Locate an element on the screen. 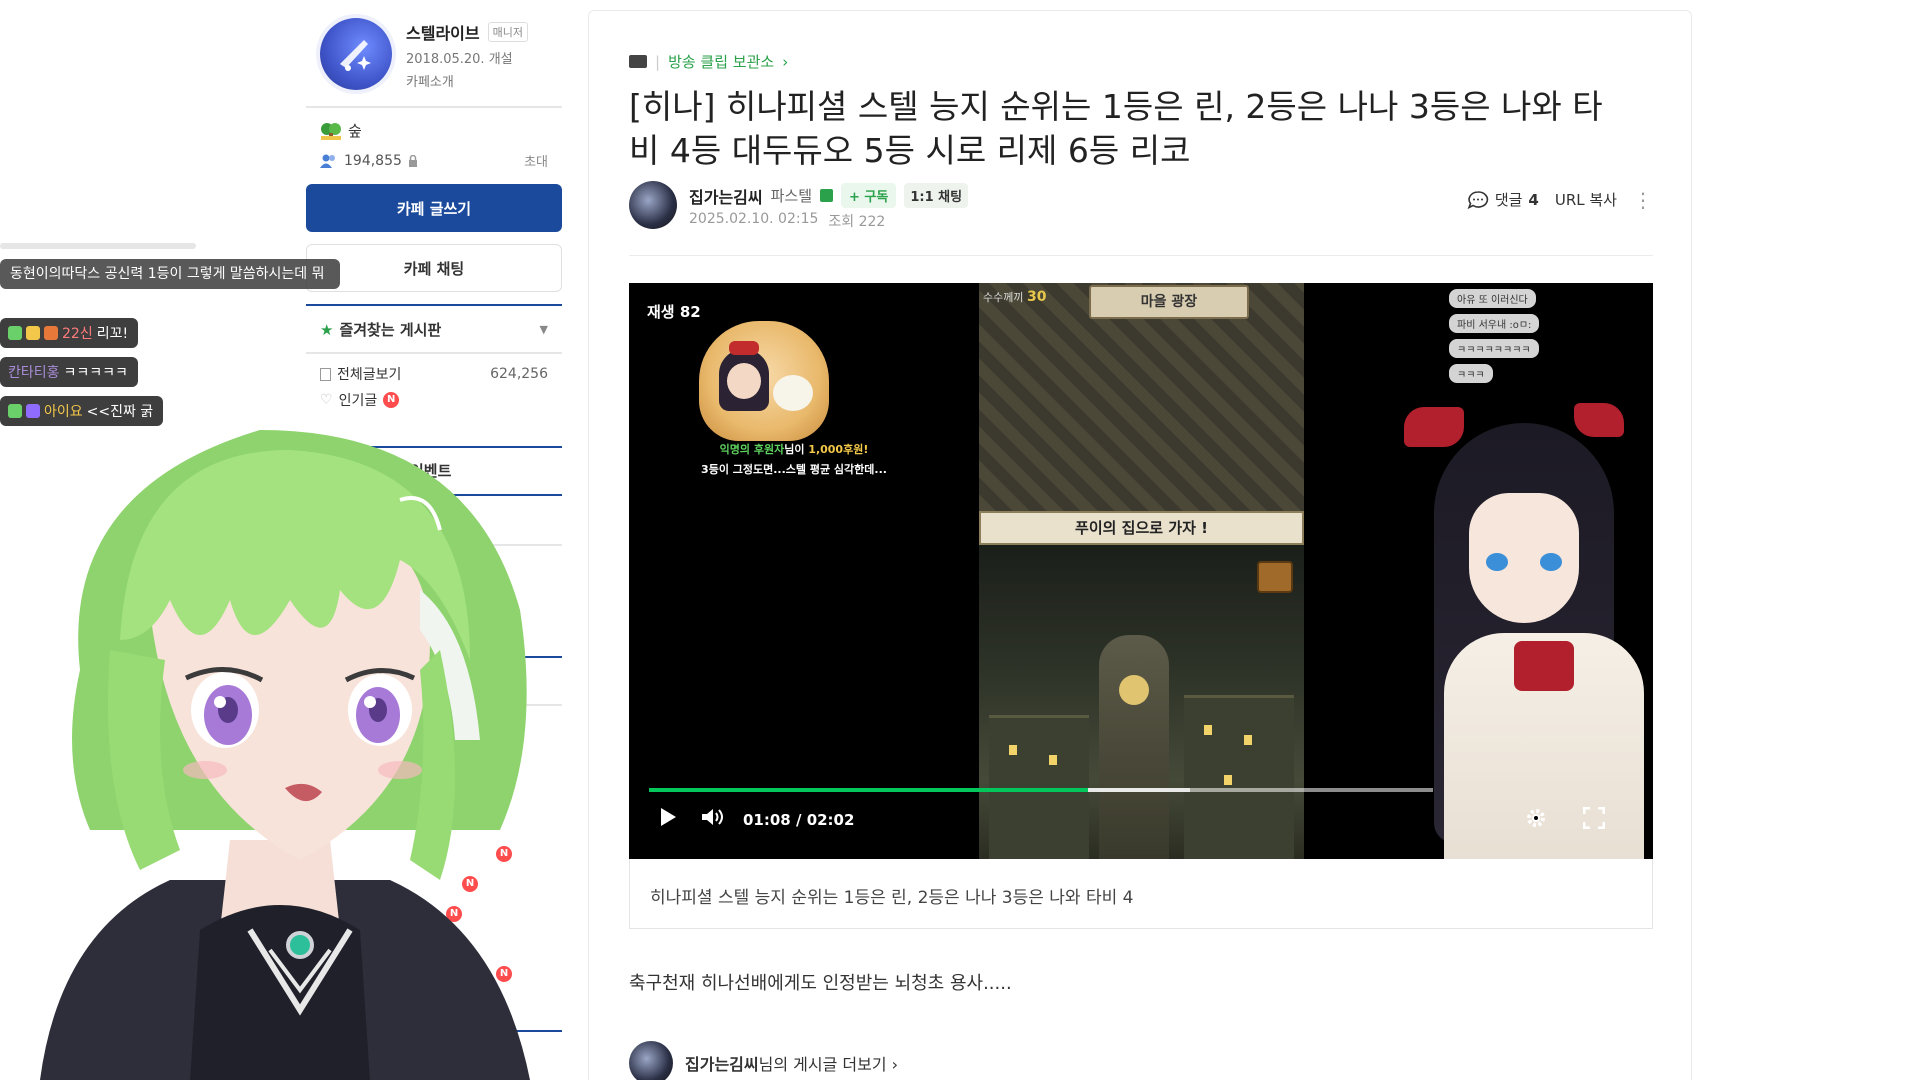 This screenshot has width=1920, height=1080. gift-icon is located at coordinates (51, 333).